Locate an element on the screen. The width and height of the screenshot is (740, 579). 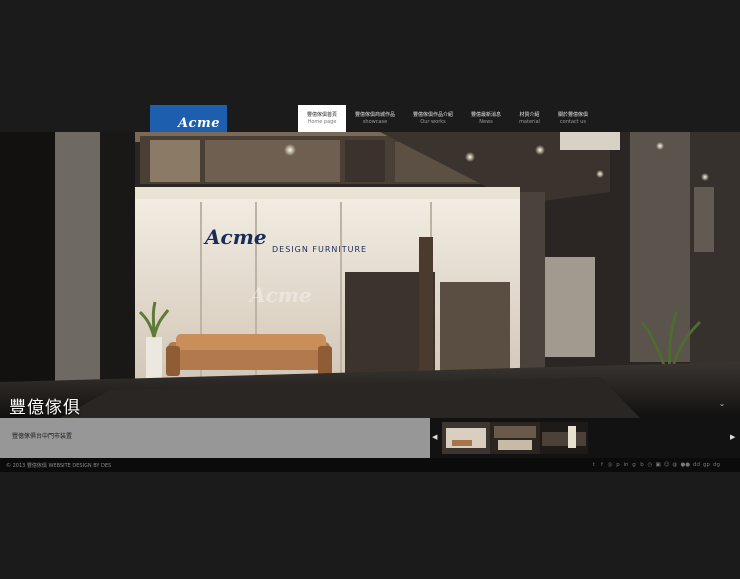
caret-right-icon: ▶ is located at coordinates (732, 437).